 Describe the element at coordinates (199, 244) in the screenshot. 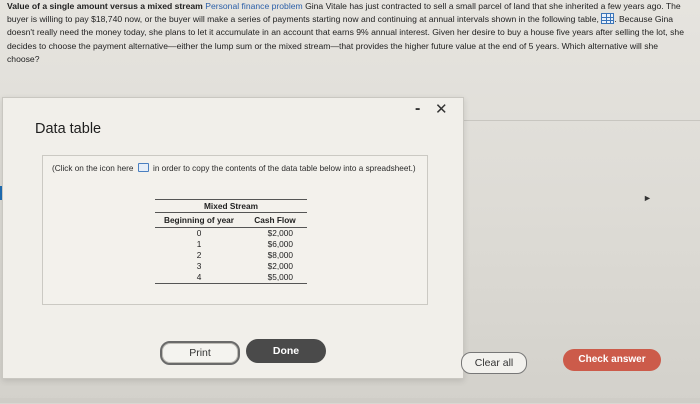

I see `year-cell: 1` at that location.